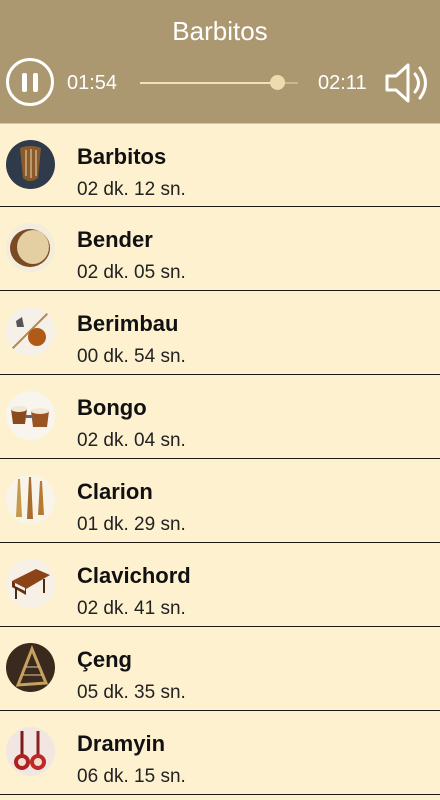  What do you see at coordinates (92, 83) in the screenshot?
I see `current-time: 01:54` at bounding box center [92, 83].